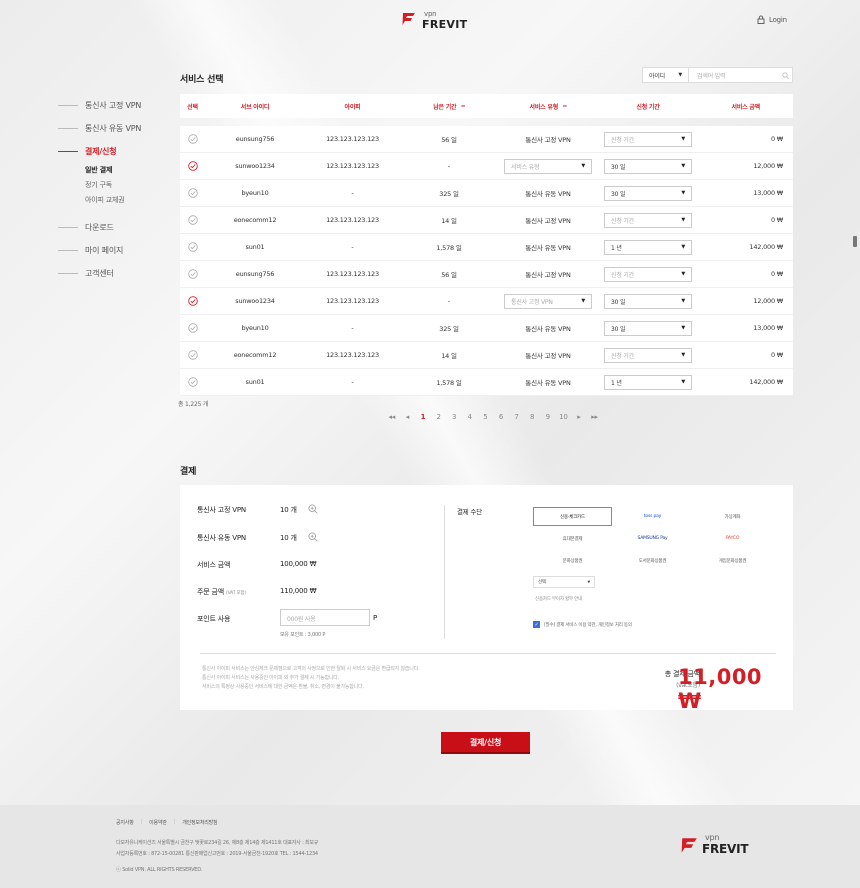  What do you see at coordinates (113, 250) in the screenshot?
I see `sidebar-item-mypage: 마이 페이지` at bounding box center [113, 250].